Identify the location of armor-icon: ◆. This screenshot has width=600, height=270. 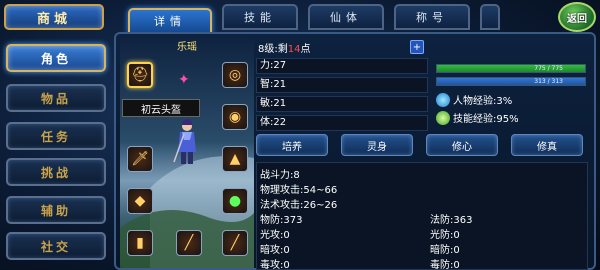
(140, 201).